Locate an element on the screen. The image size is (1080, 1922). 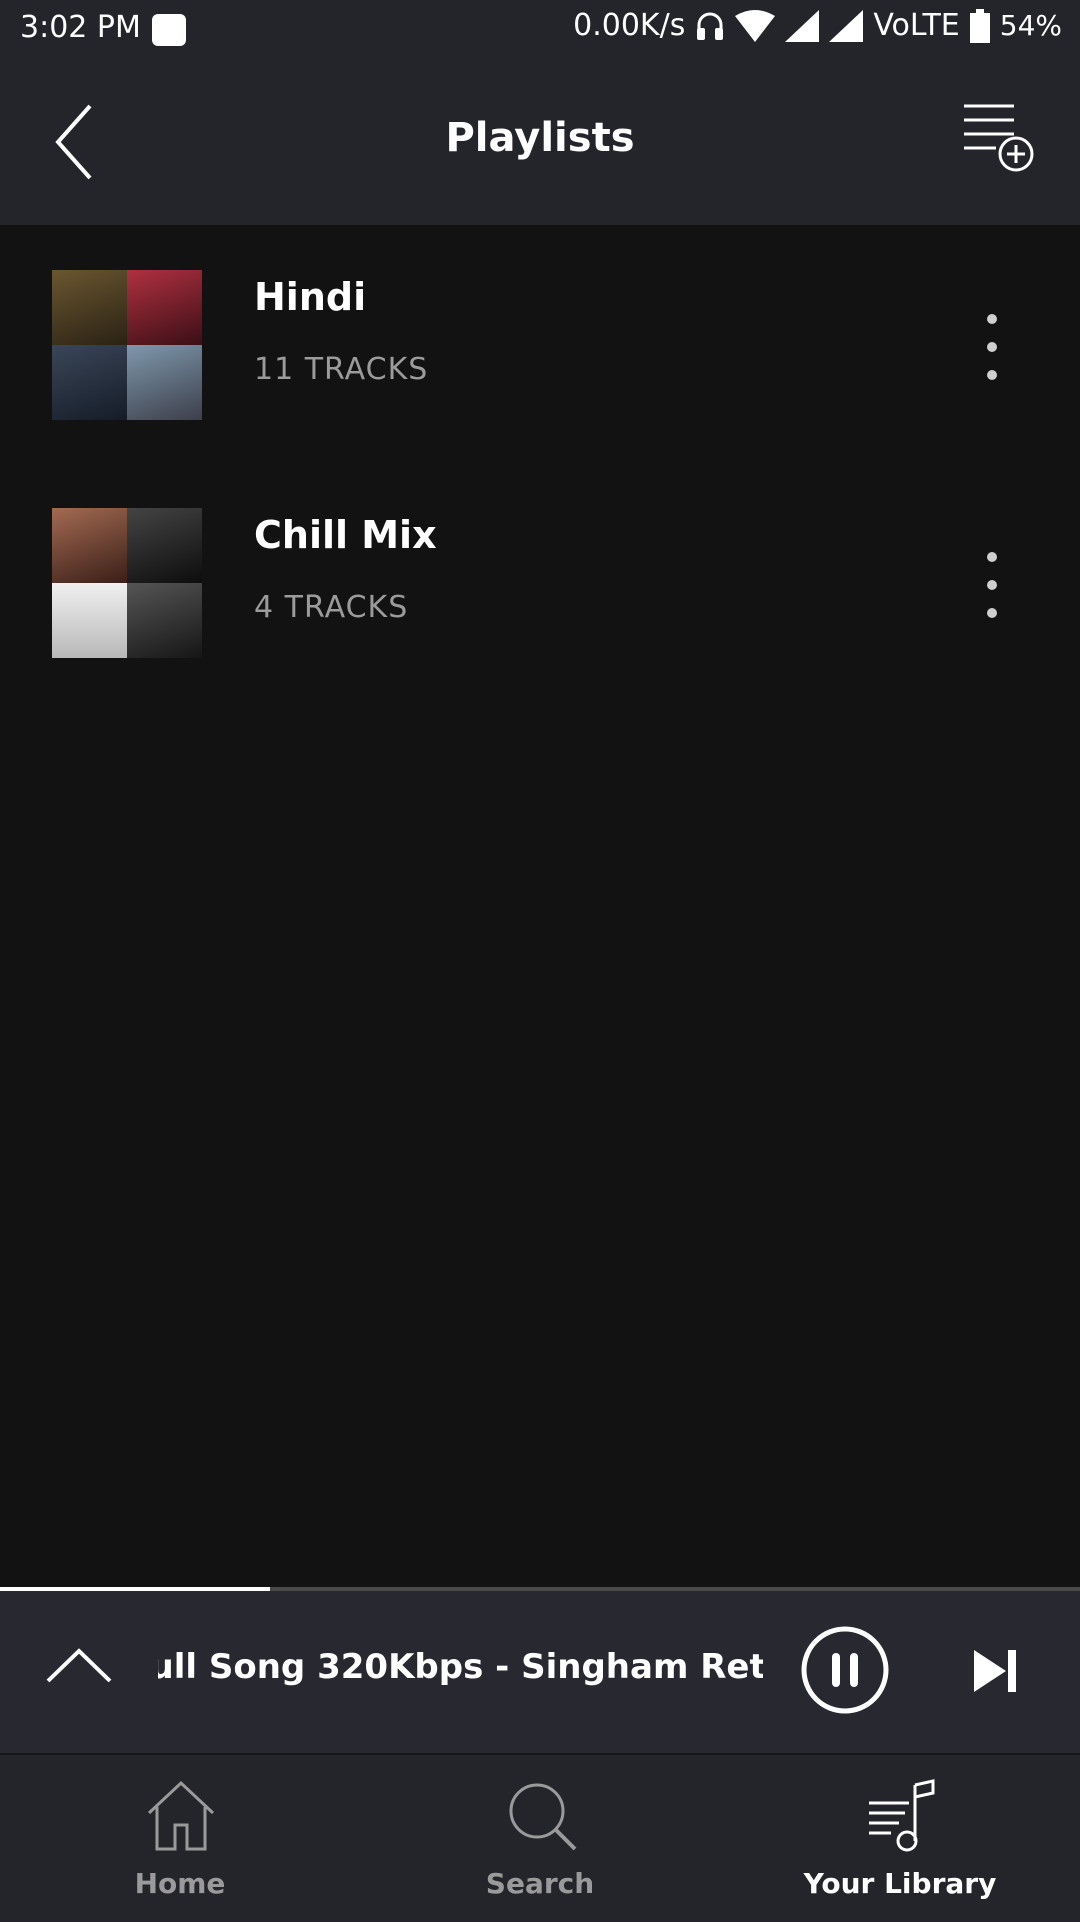
nav-search: Search is located at coordinates (540, 1838).